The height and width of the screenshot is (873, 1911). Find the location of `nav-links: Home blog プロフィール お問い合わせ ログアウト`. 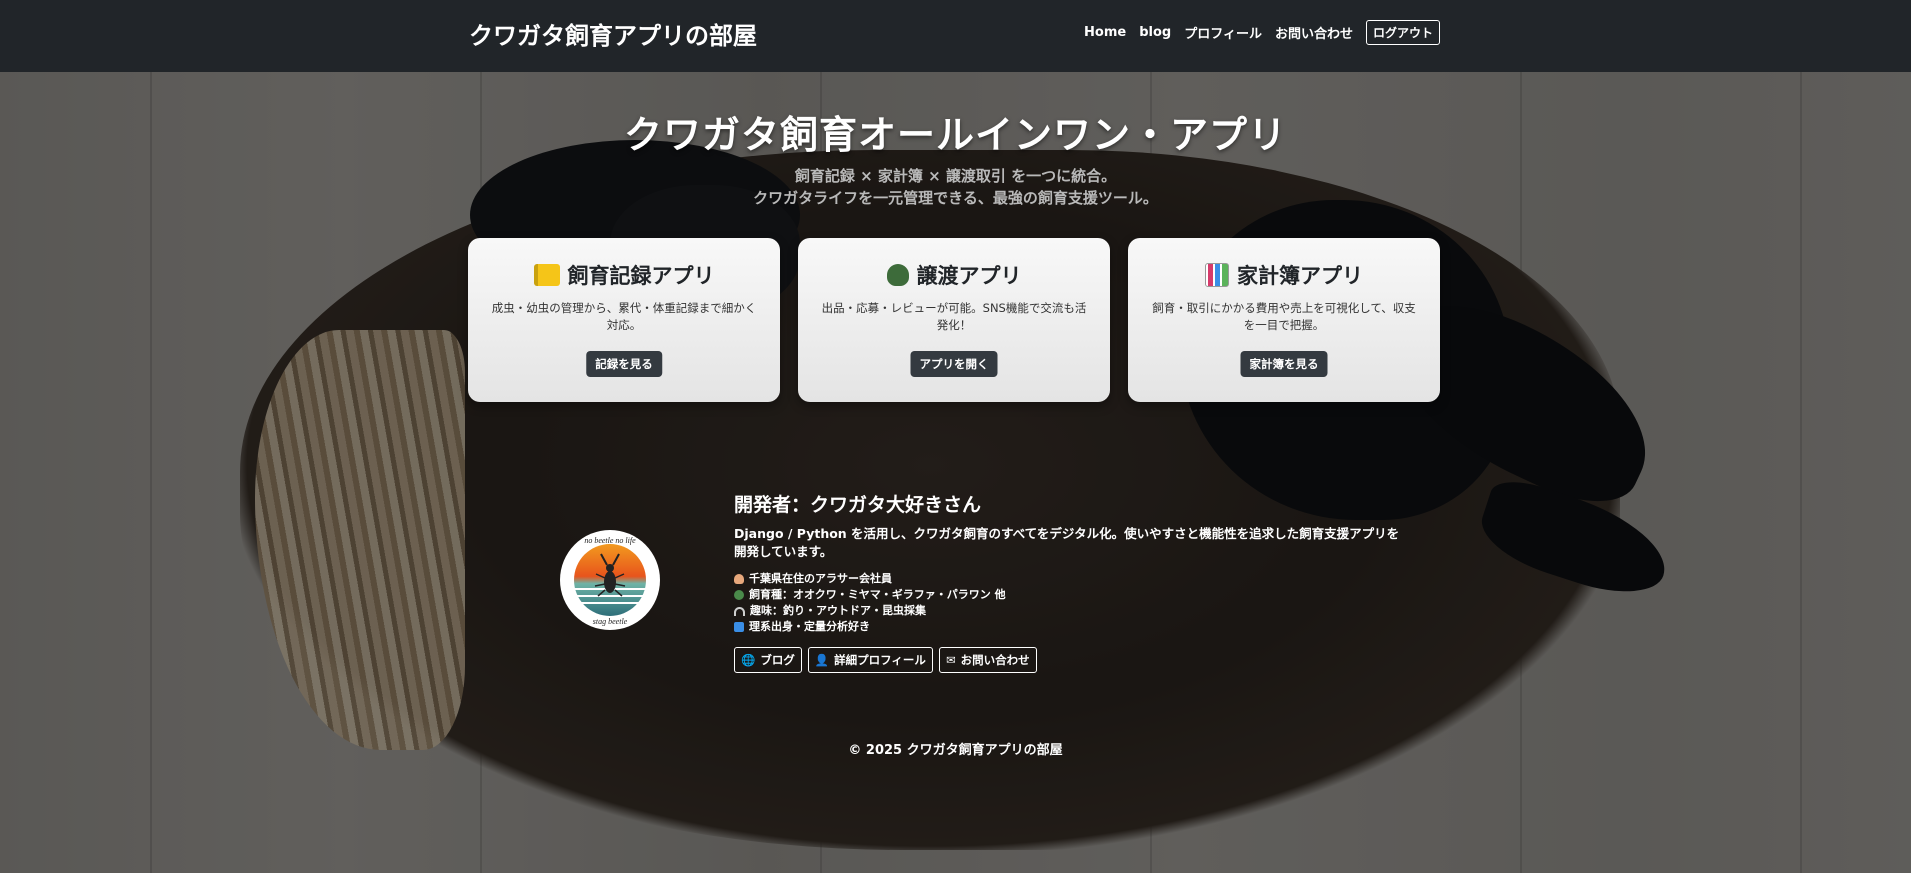

nav-links: Home blog プロフィール お問い合わせ ログアウト is located at coordinates (1262, 32).